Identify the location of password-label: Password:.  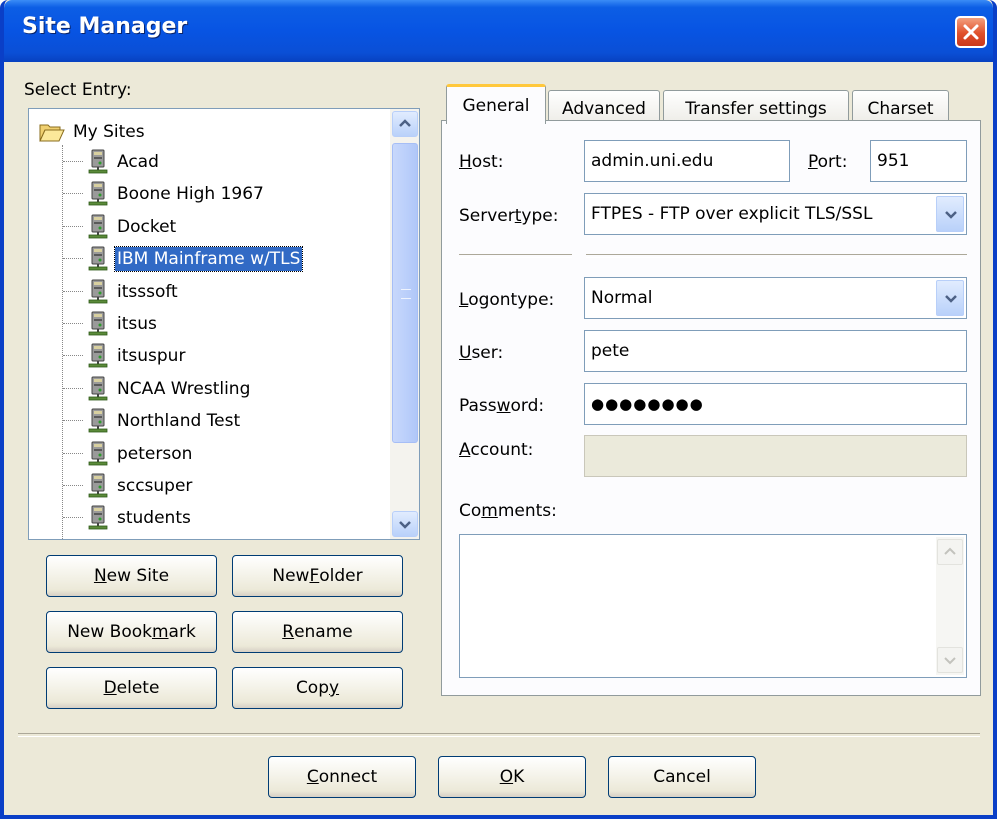
(501, 406).